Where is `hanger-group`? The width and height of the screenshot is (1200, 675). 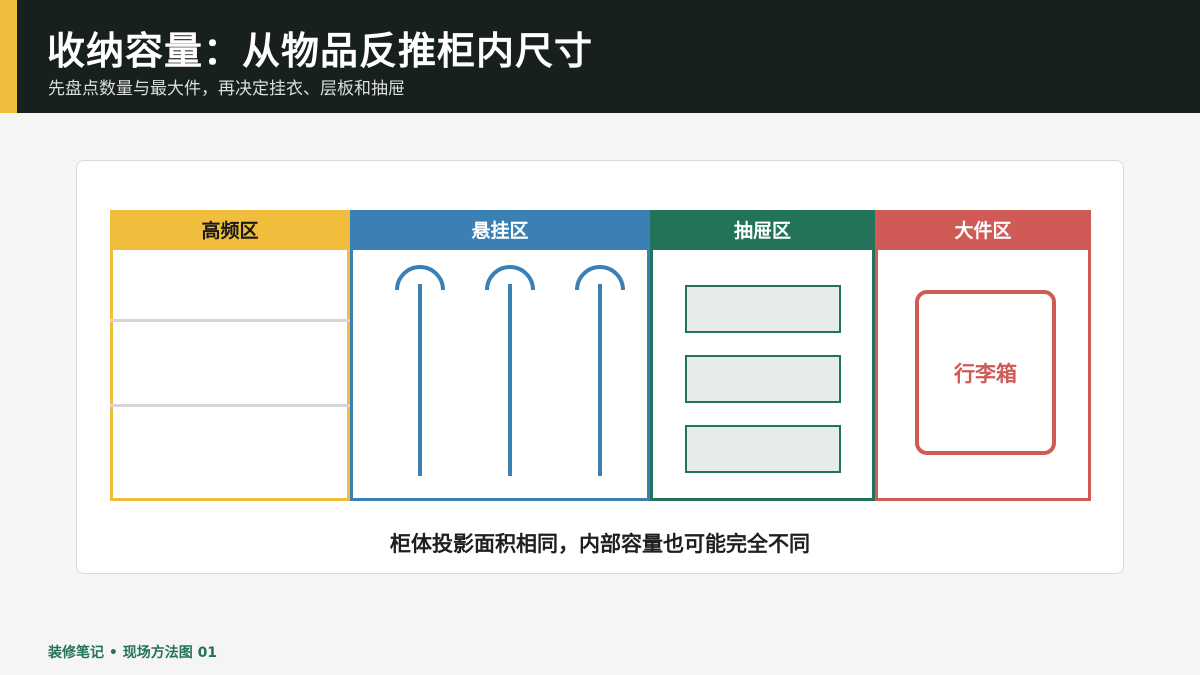
hanger-group is located at coordinates (510, 370).